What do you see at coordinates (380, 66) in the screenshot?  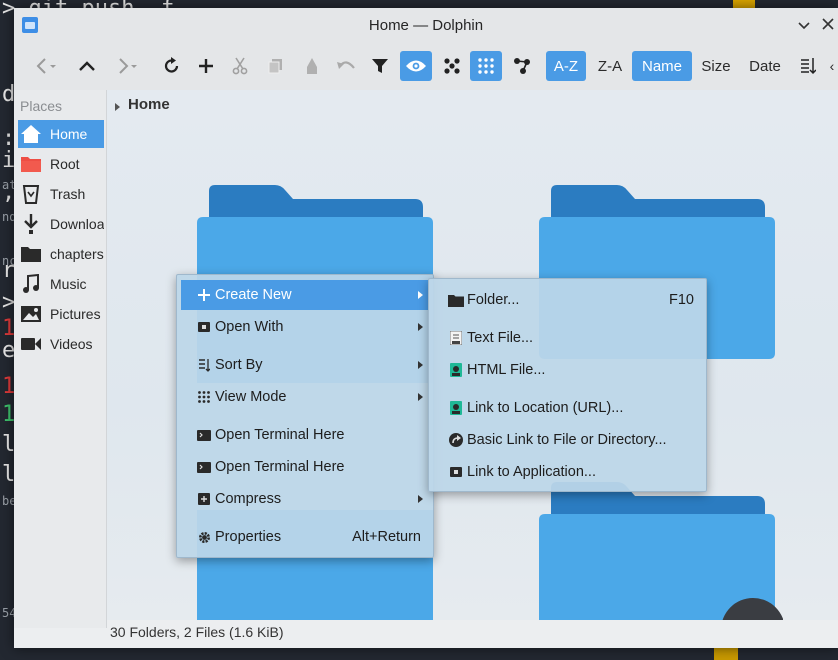 I see `filter-button` at bounding box center [380, 66].